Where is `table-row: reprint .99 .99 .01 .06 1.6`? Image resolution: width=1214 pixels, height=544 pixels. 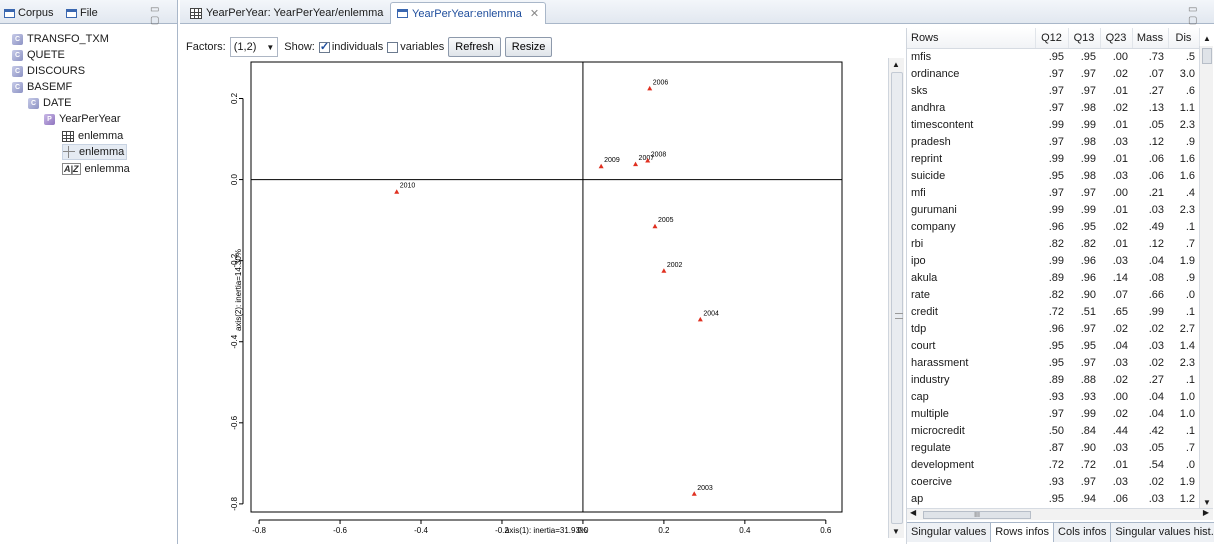 table-row: reprint .99 .99 .01 .06 1.6 is located at coordinates (1053, 159).